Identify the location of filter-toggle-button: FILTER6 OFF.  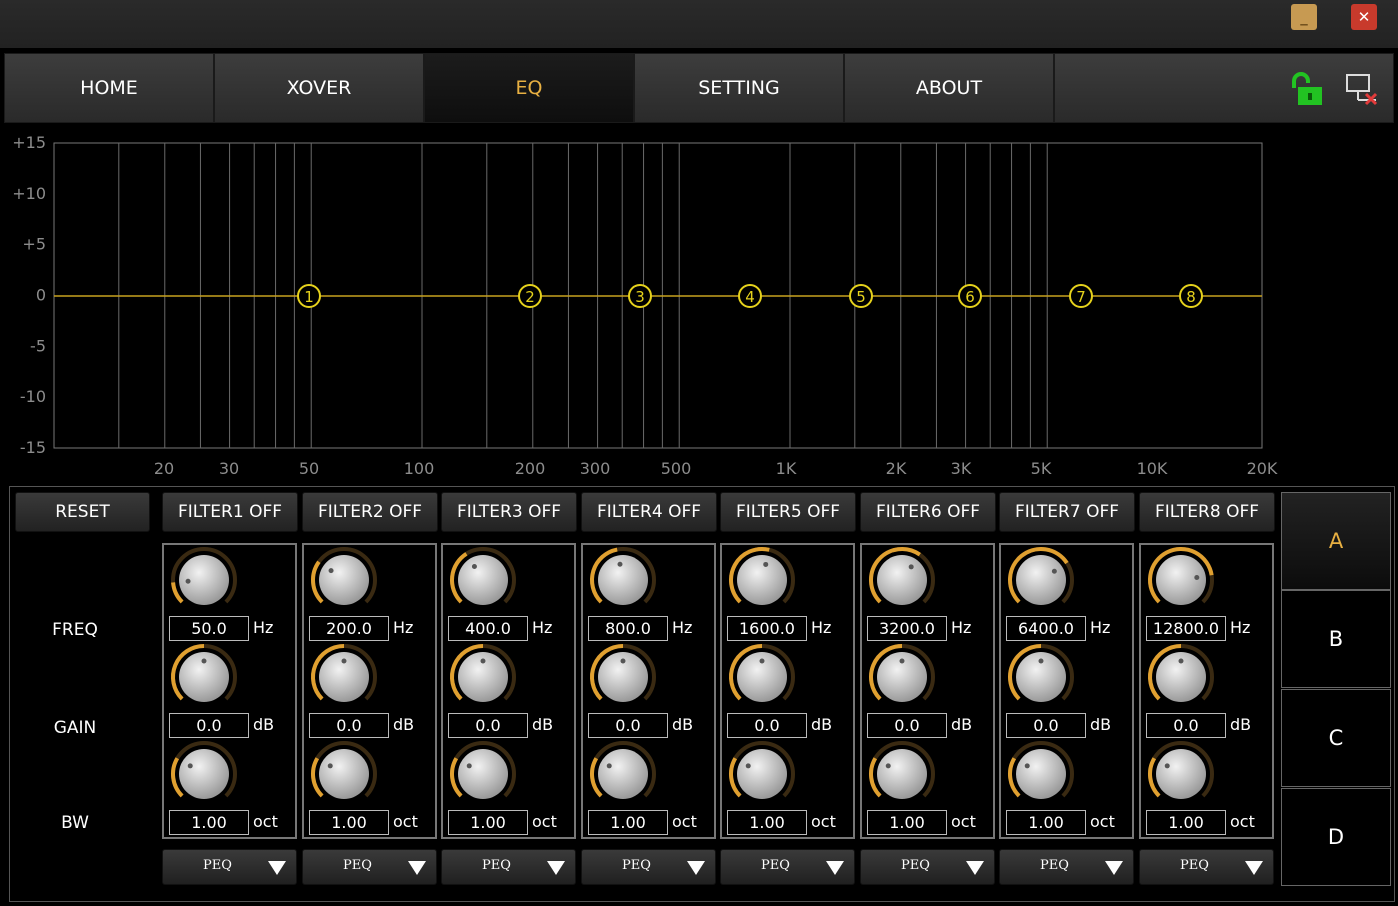
(928, 512).